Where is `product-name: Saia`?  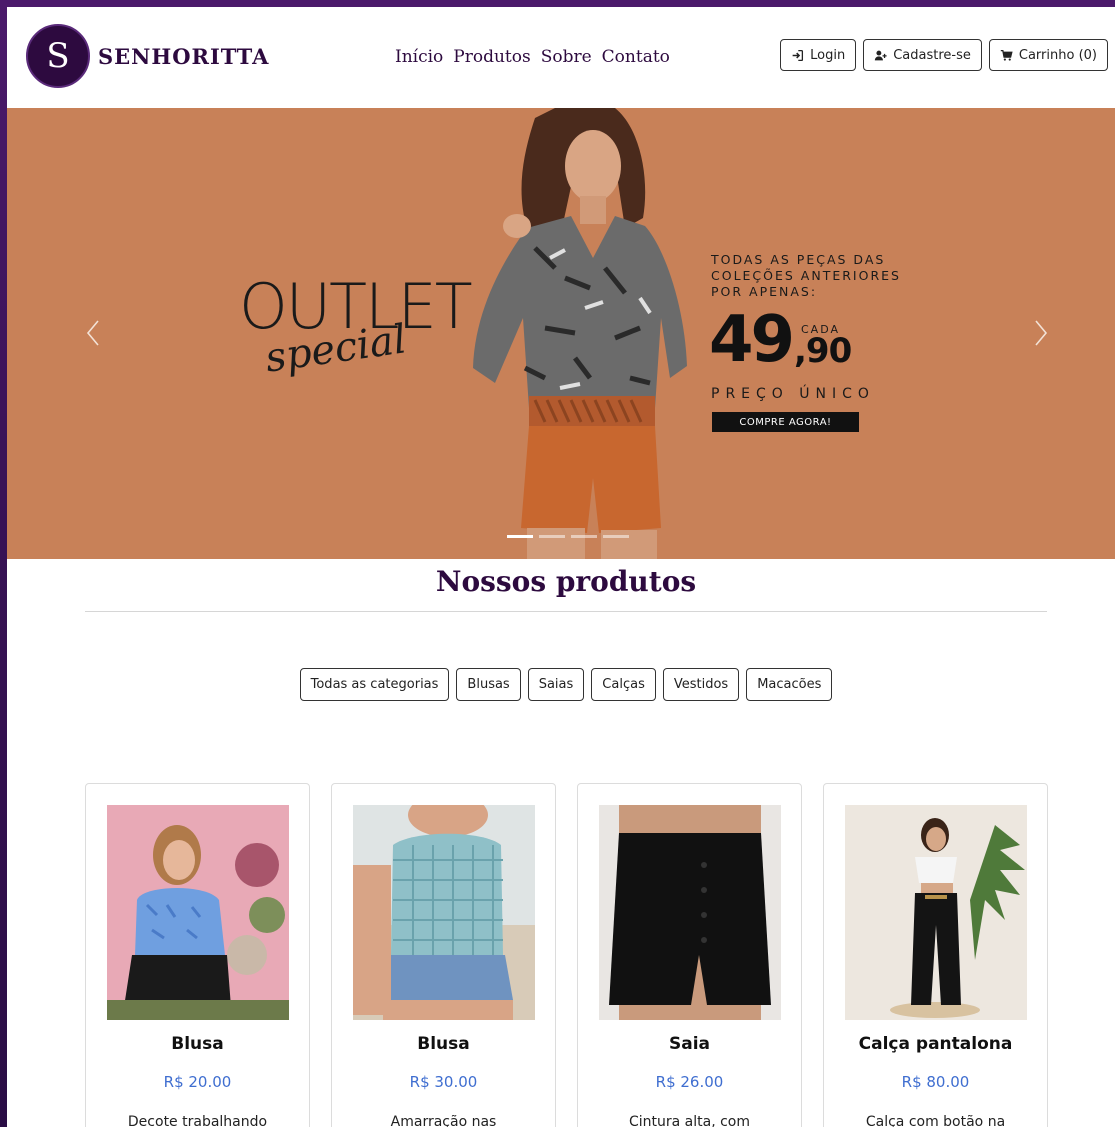 product-name: Saia is located at coordinates (689, 1044).